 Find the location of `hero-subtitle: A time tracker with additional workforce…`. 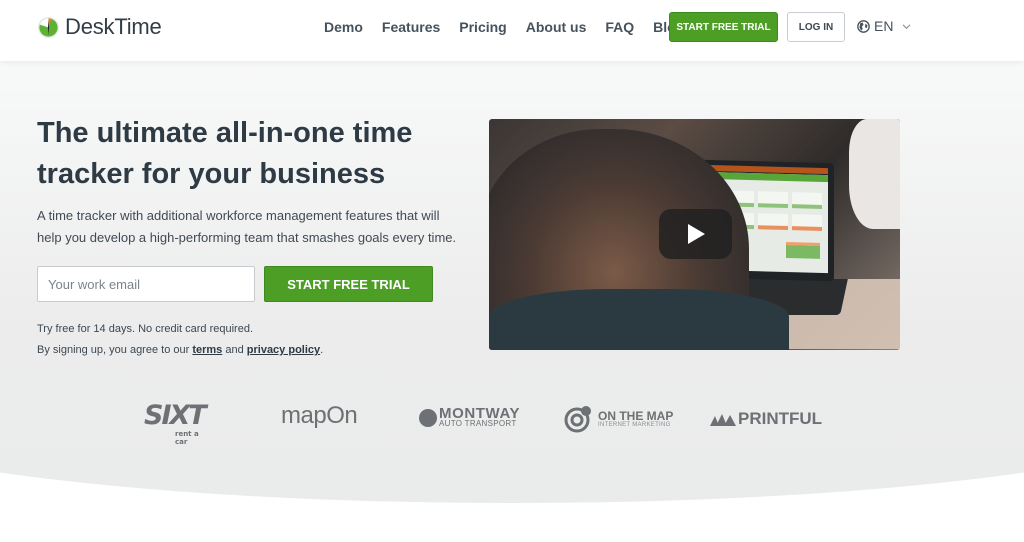

hero-subtitle: A time tracker with additional workforce… is located at coordinates (247, 226).